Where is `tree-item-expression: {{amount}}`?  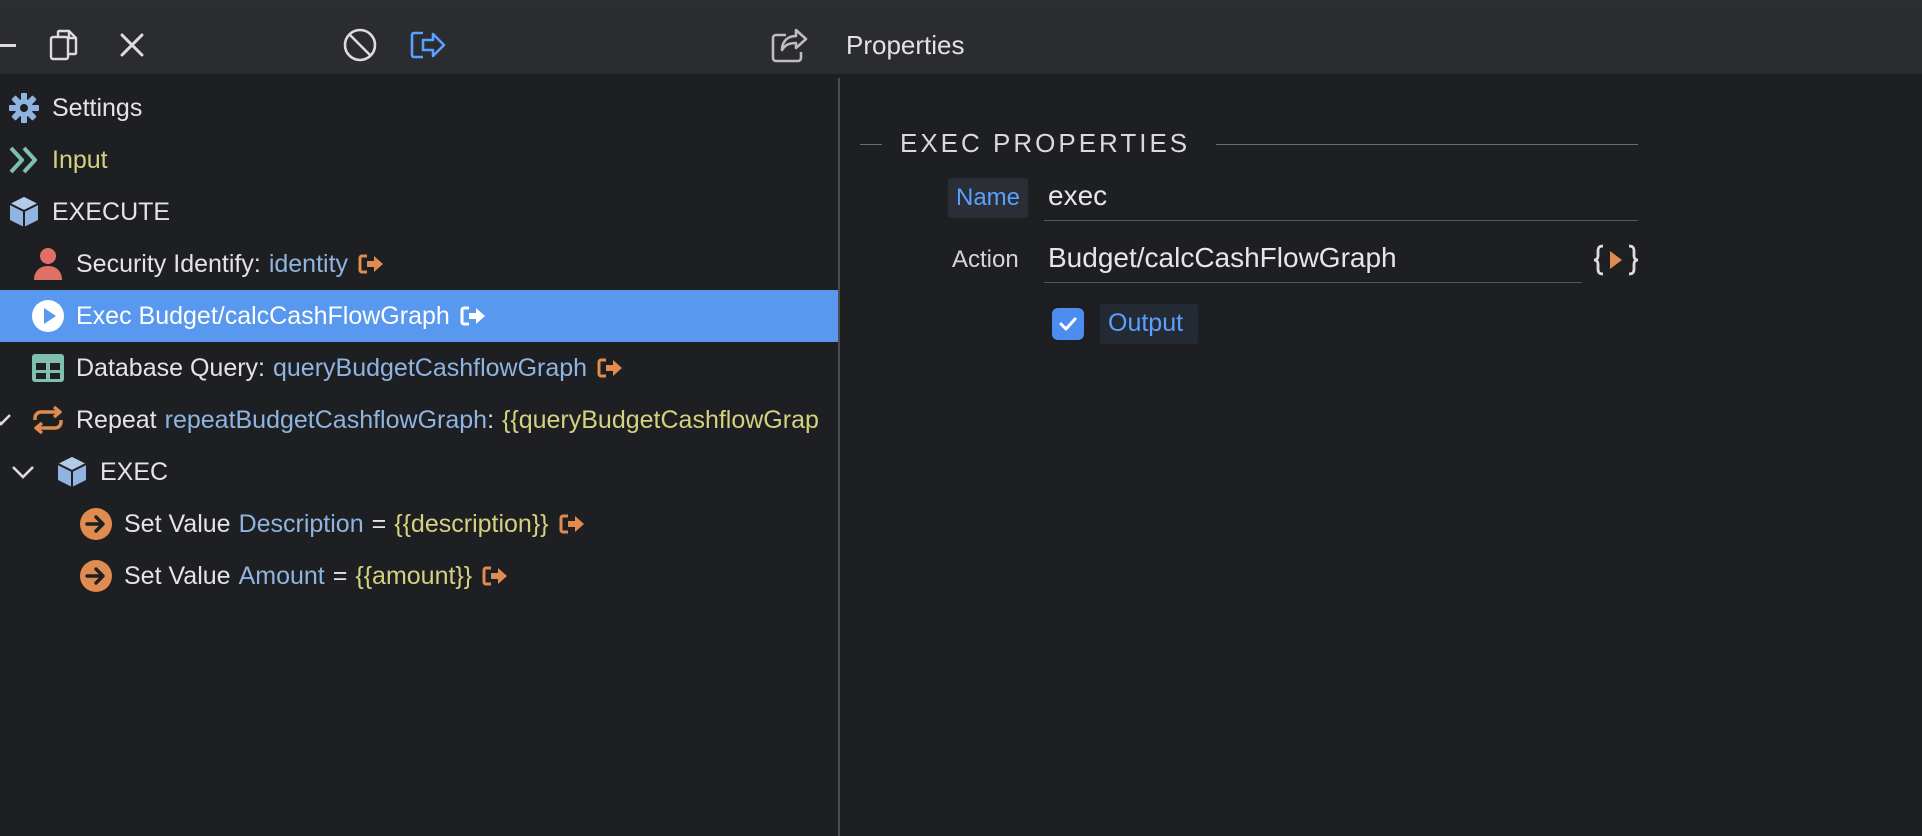 tree-item-expression: {{amount}} is located at coordinates (414, 575).